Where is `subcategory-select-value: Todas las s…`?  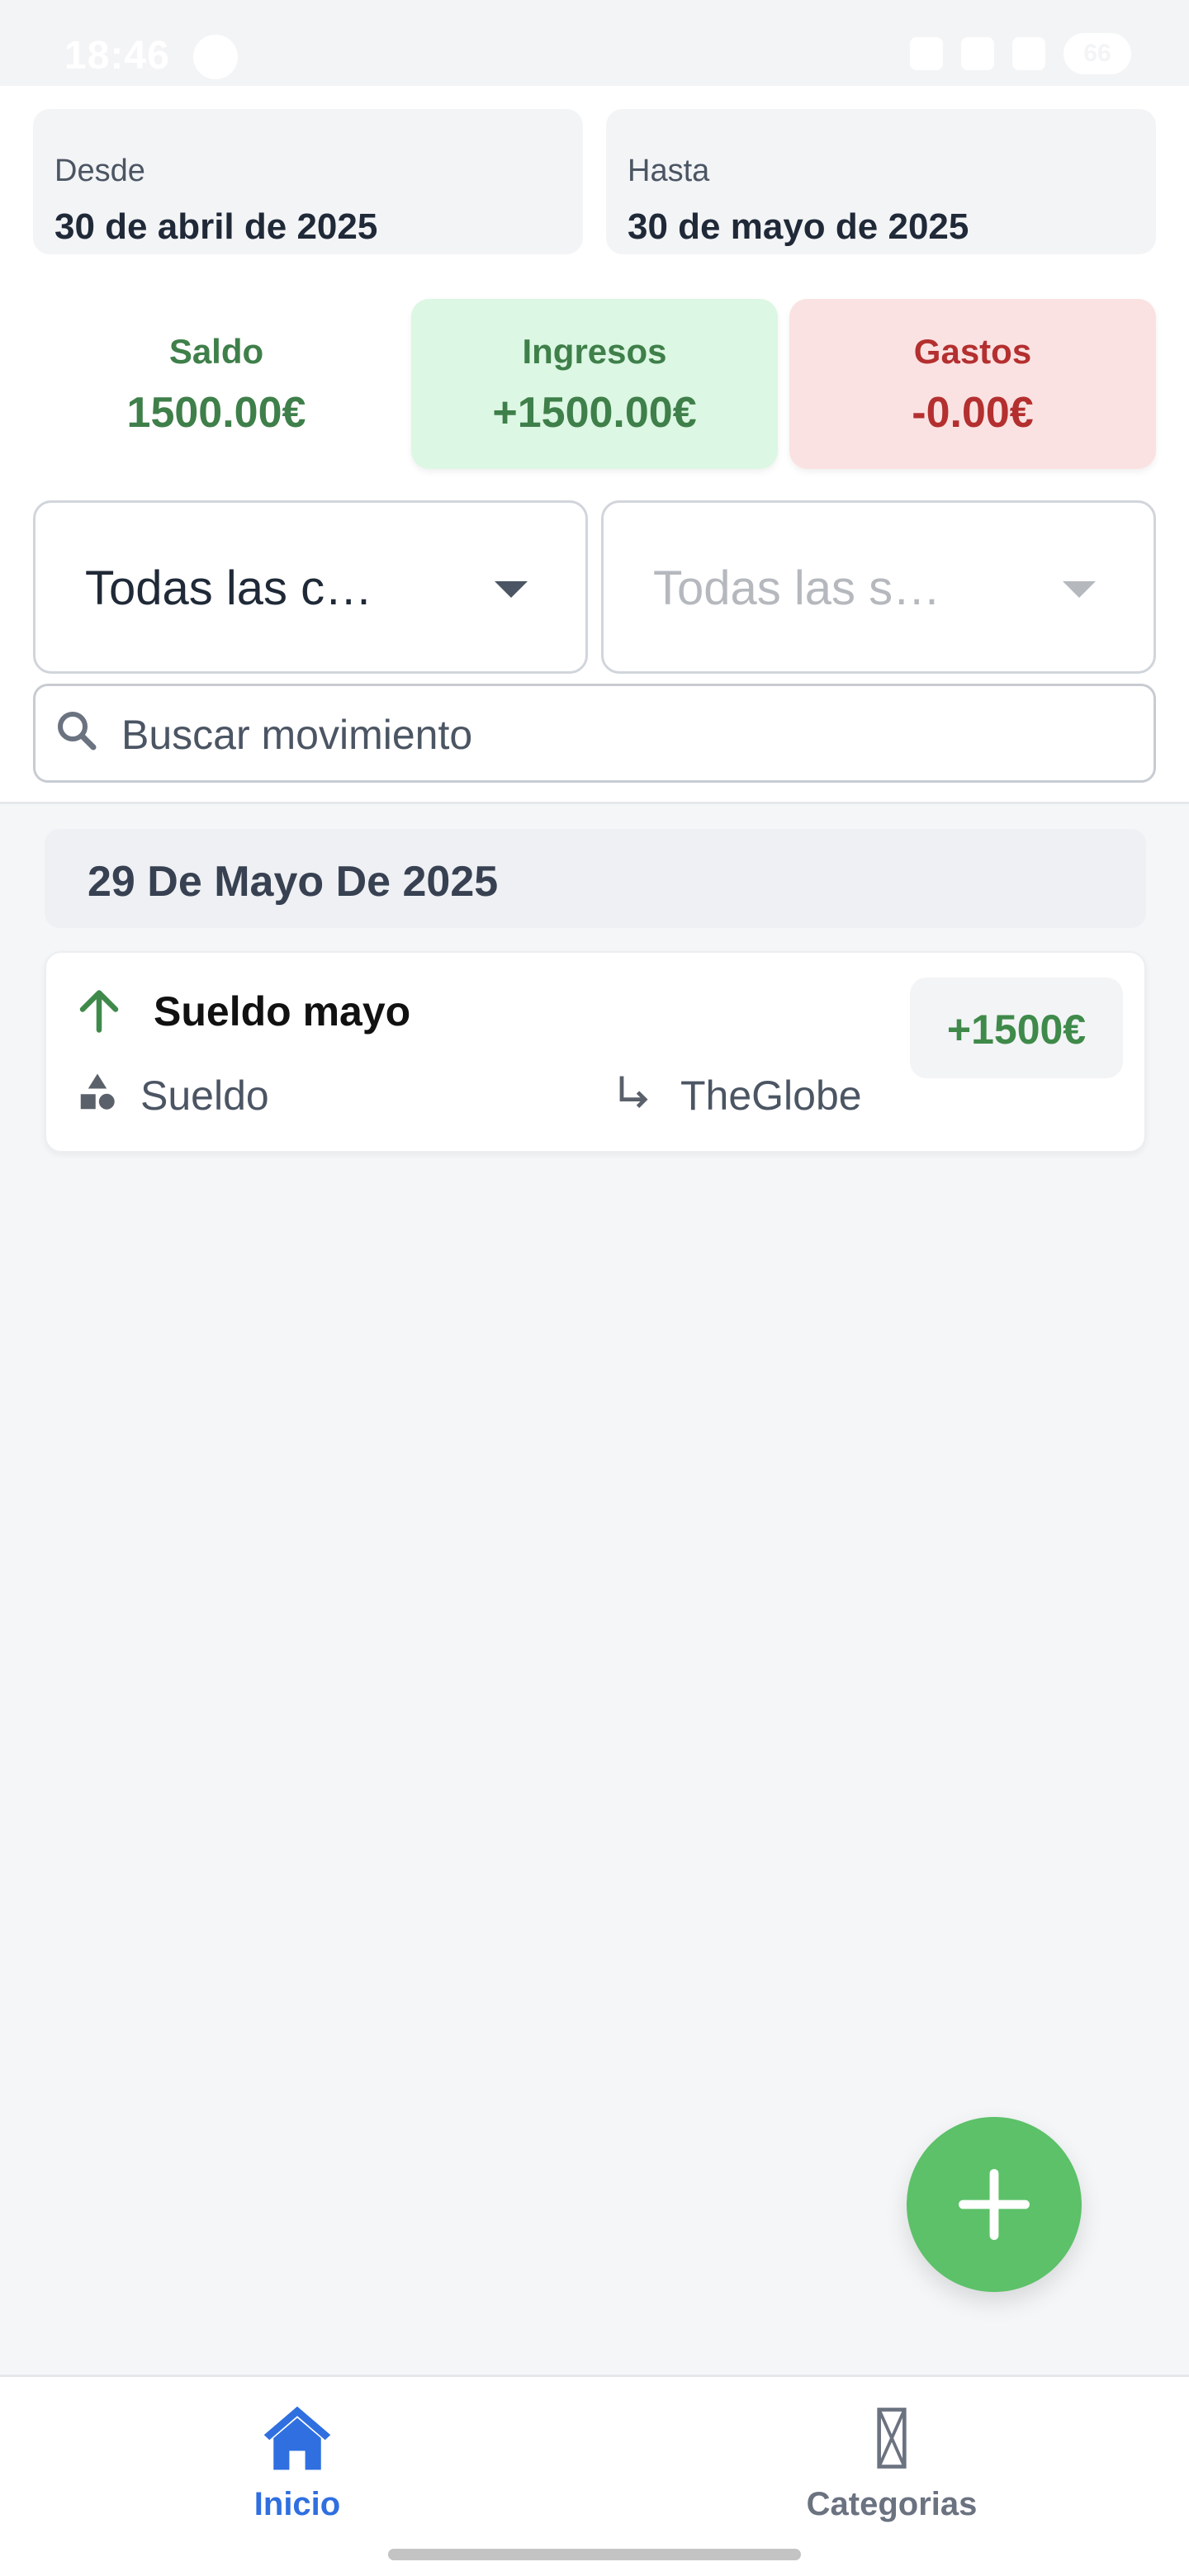
subcategory-select-value: Todas las s… is located at coordinates (797, 588).